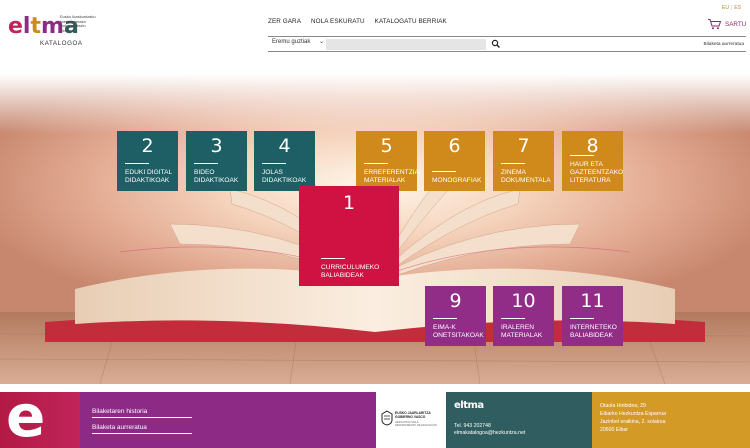 The height and width of the screenshot is (448, 750). Describe the element at coordinates (411, 21) in the screenshot. I see `nav-katalogatu-berriak: KATALOGATU BERRIAK` at that location.